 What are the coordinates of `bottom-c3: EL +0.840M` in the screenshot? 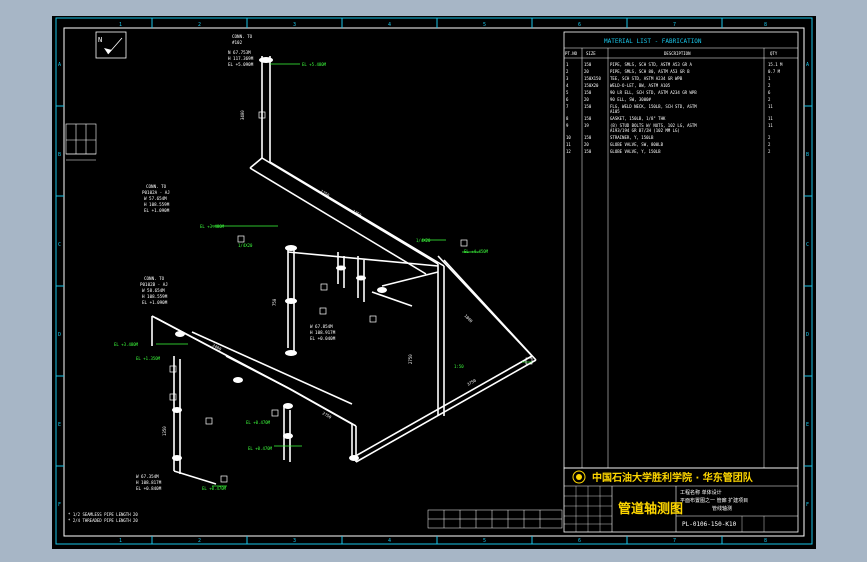 It's located at (149, 488).